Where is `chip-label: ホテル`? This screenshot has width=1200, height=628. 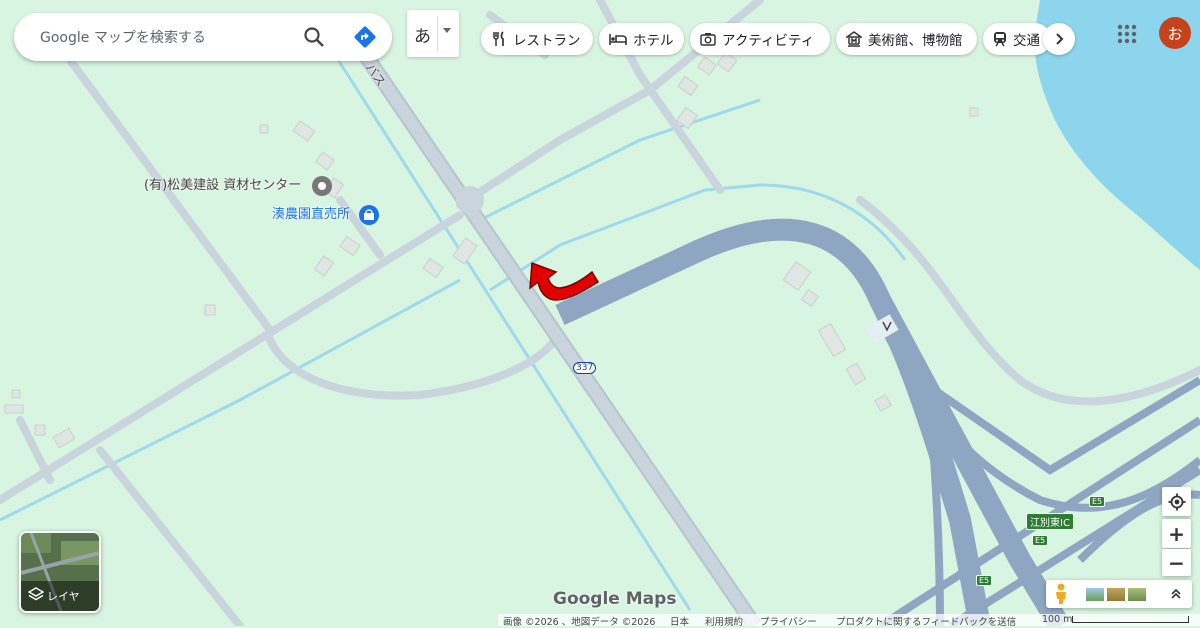
chip-label: ホテル is located at coordinates (653, 41).